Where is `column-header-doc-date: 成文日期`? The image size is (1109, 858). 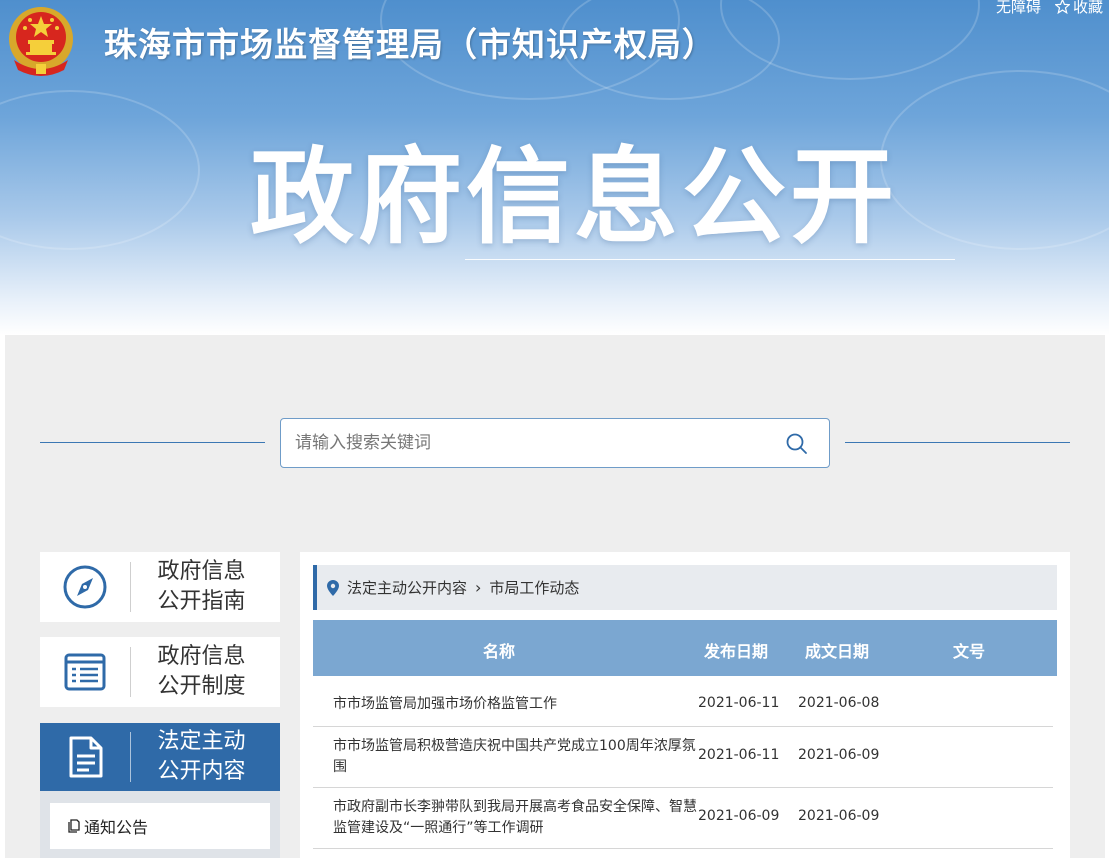 column-header-doc-date: 成文日期 is located at coordinates (837, 651).